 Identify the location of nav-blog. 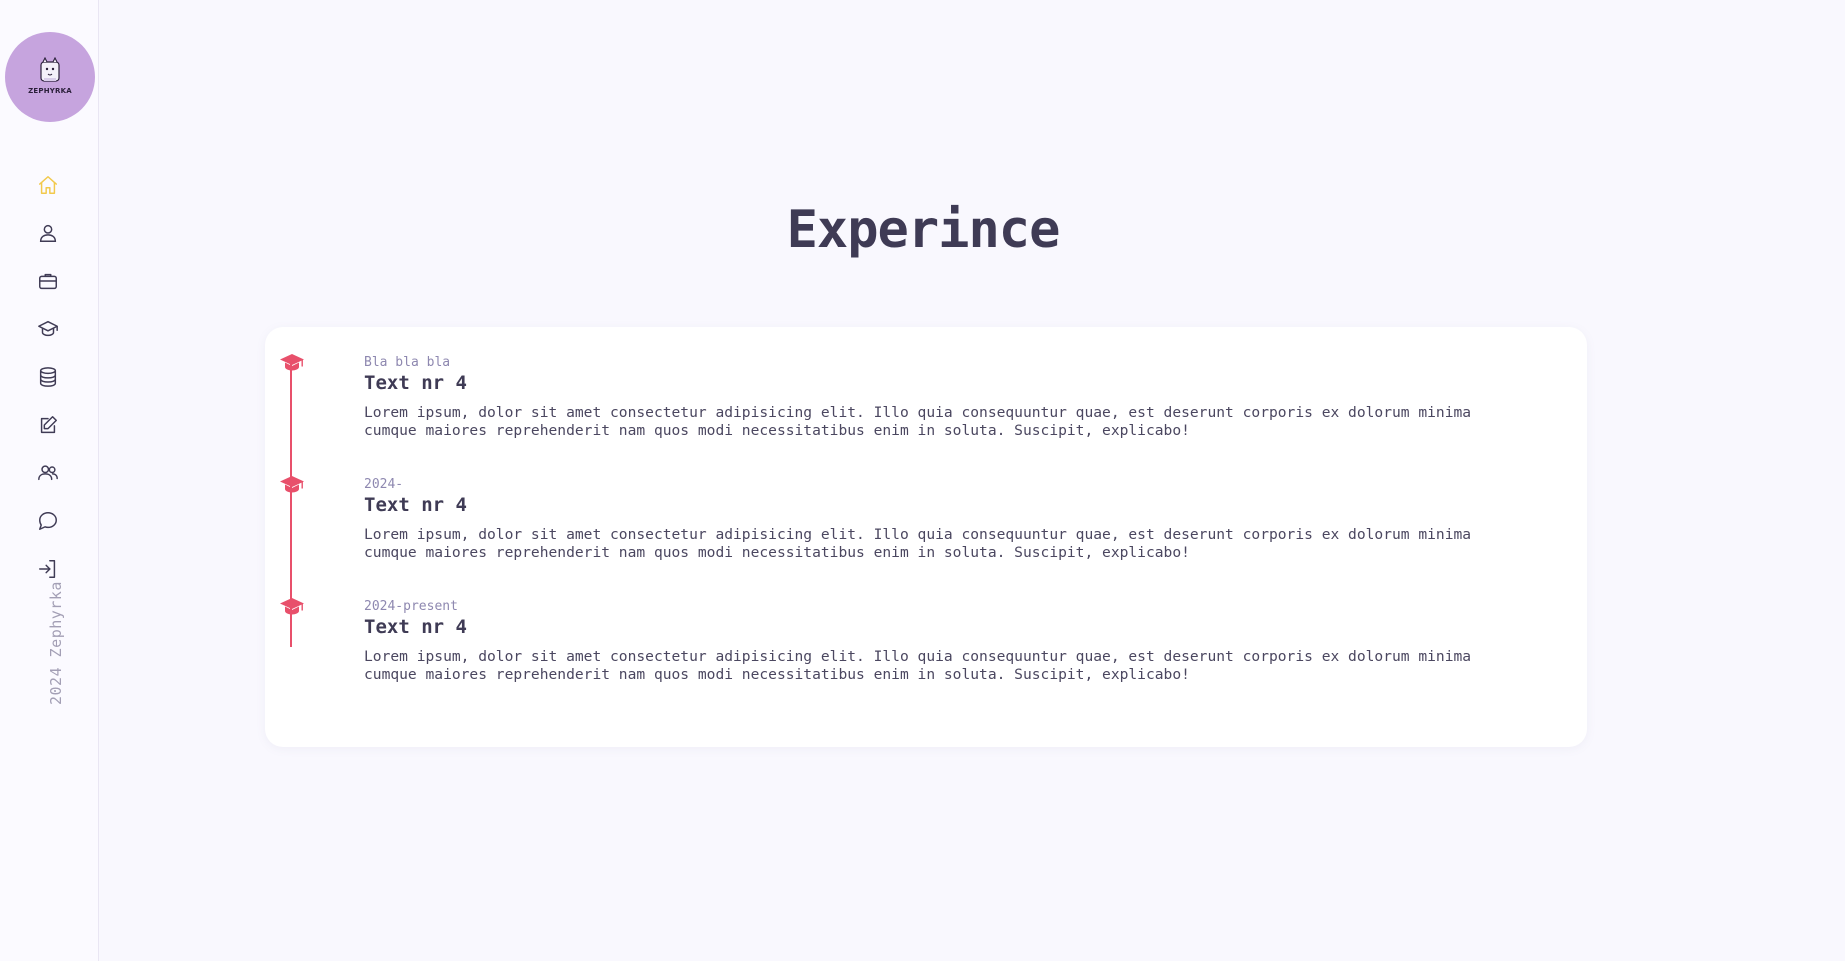
(48, 425).